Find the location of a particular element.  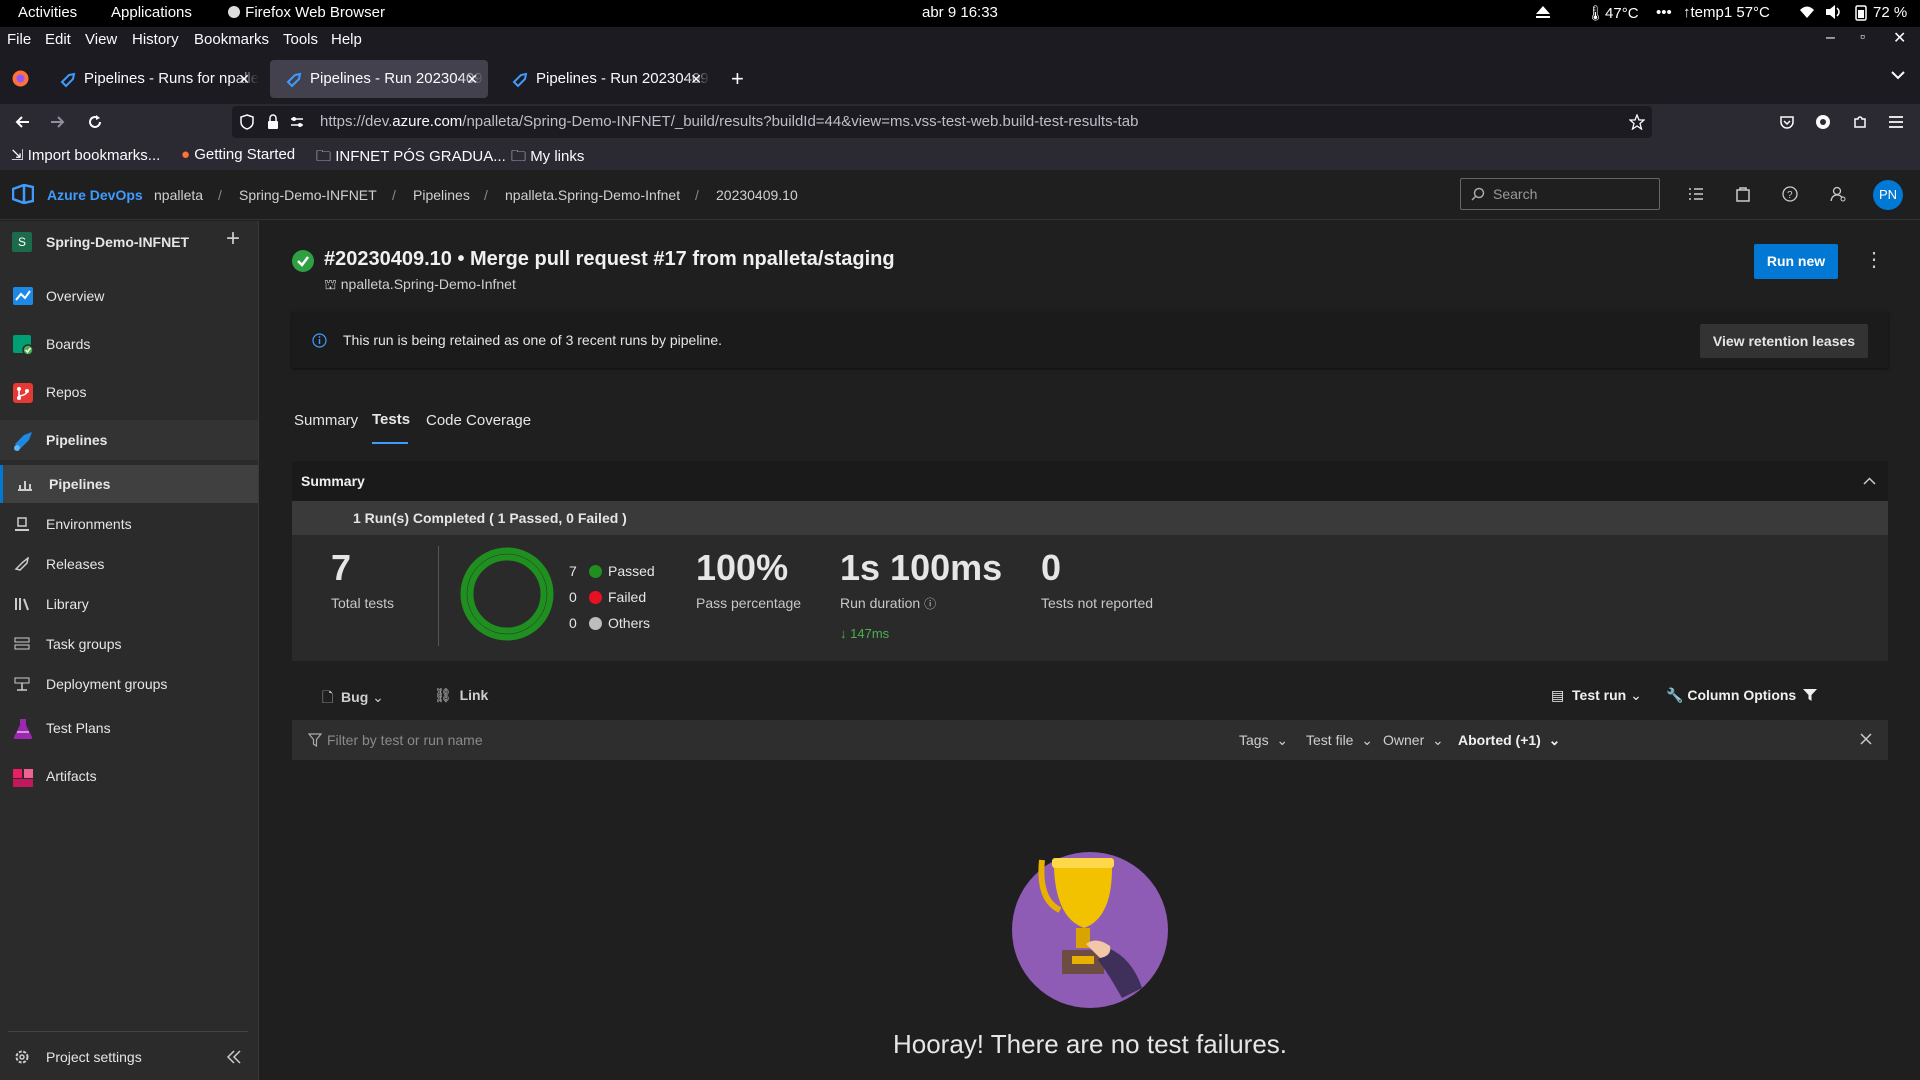

tab-summary: Summary is located at coordinates (326, 420).